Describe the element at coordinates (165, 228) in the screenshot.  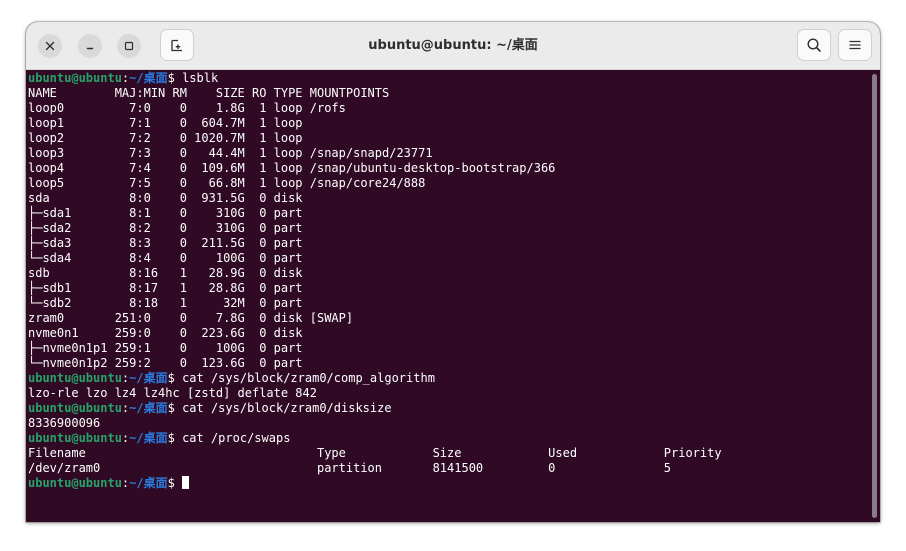
I see `output-line: ├─sda2 8:2 0 310G 0 part` at that location.